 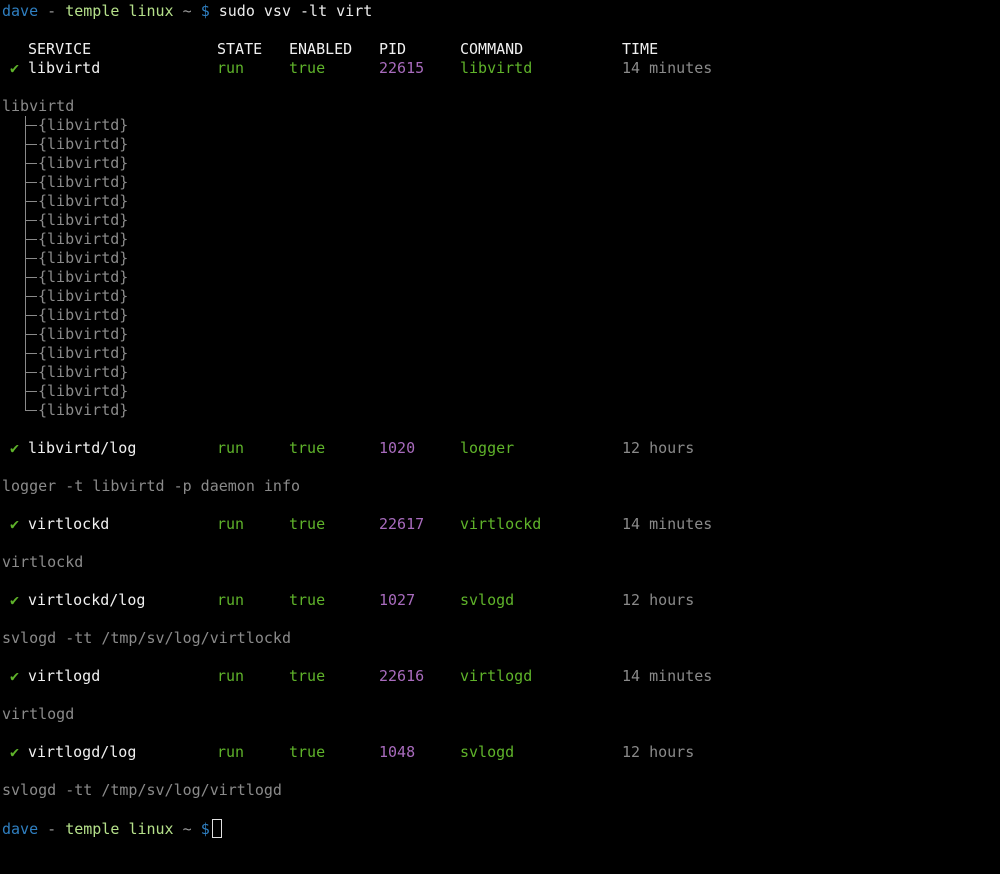 What do you see at coordinates (38, 106) in the screenshot?
I see `service-detail: libvirtd` at bounding box center [38, 106].